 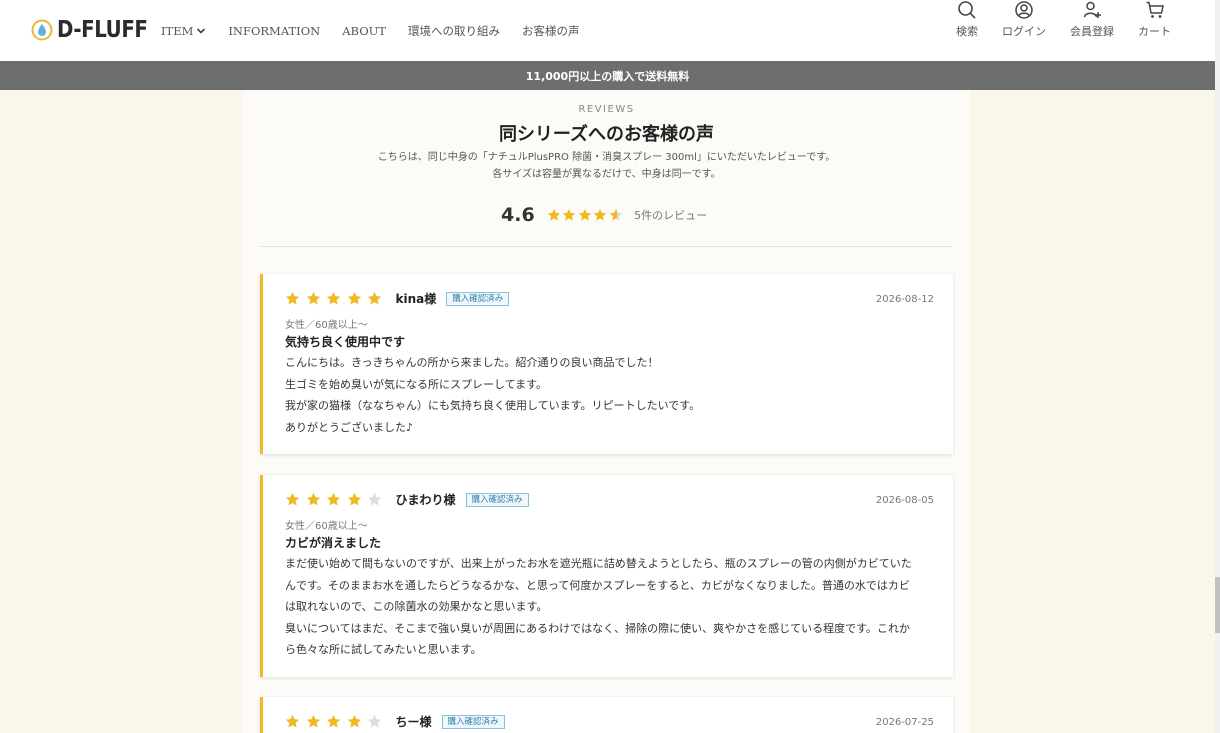 I want to click on site-logo: D-FLUFF, so click(x=96, y=30).